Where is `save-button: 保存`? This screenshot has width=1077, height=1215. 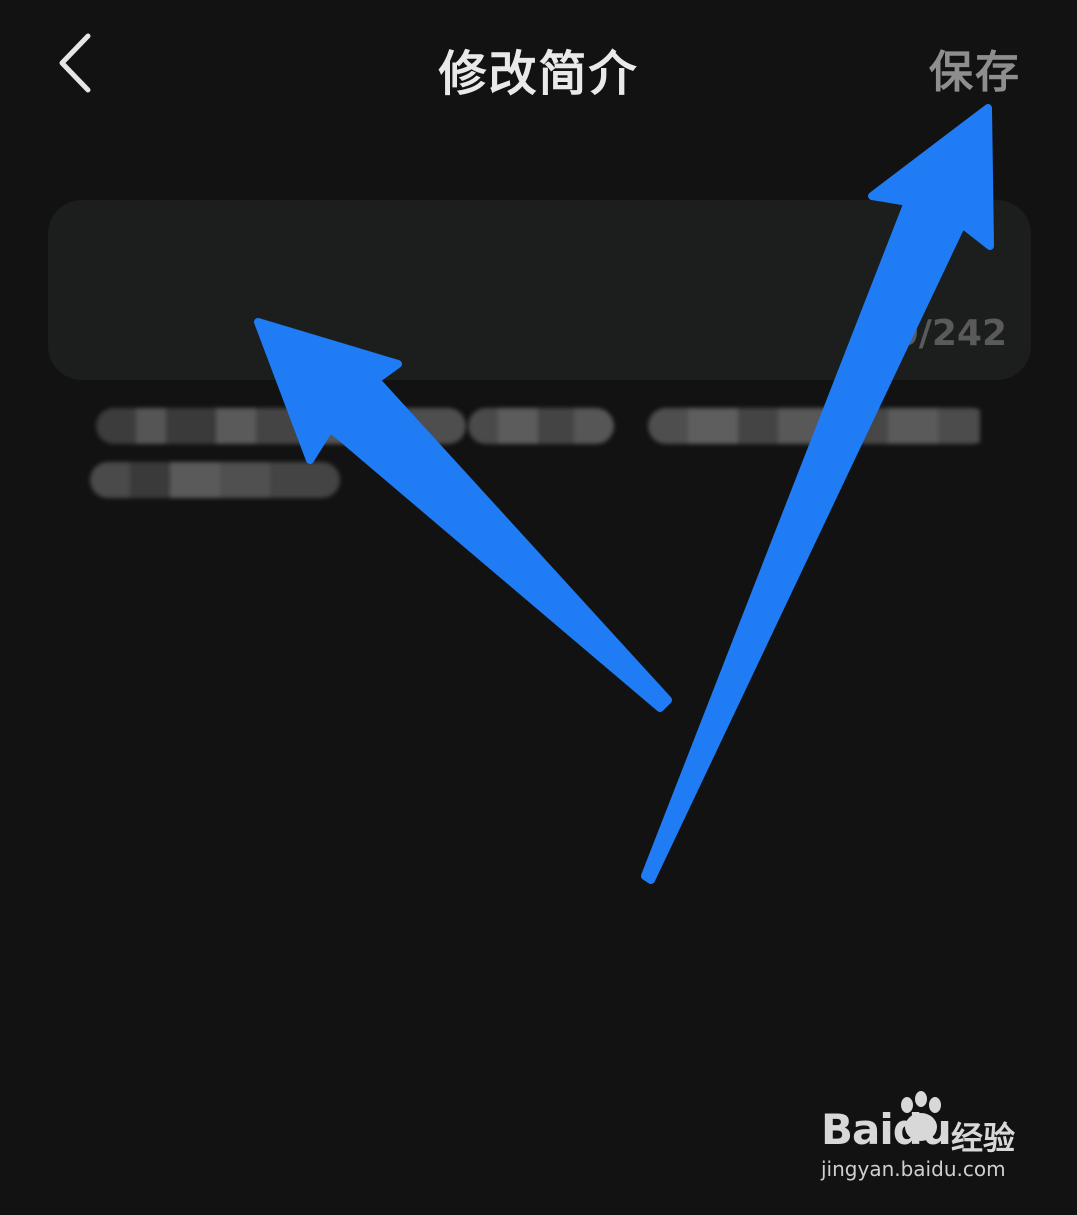 save-button: 保存 is located at coordinates (975, 68).